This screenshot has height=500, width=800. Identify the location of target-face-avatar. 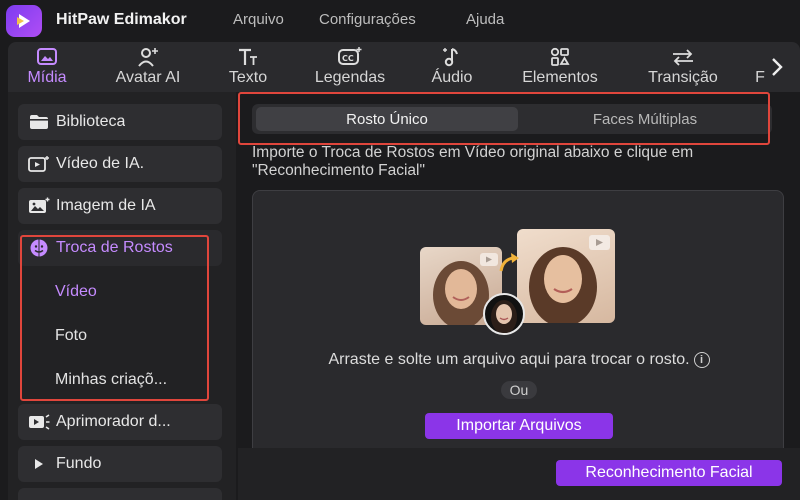
(504, 314).